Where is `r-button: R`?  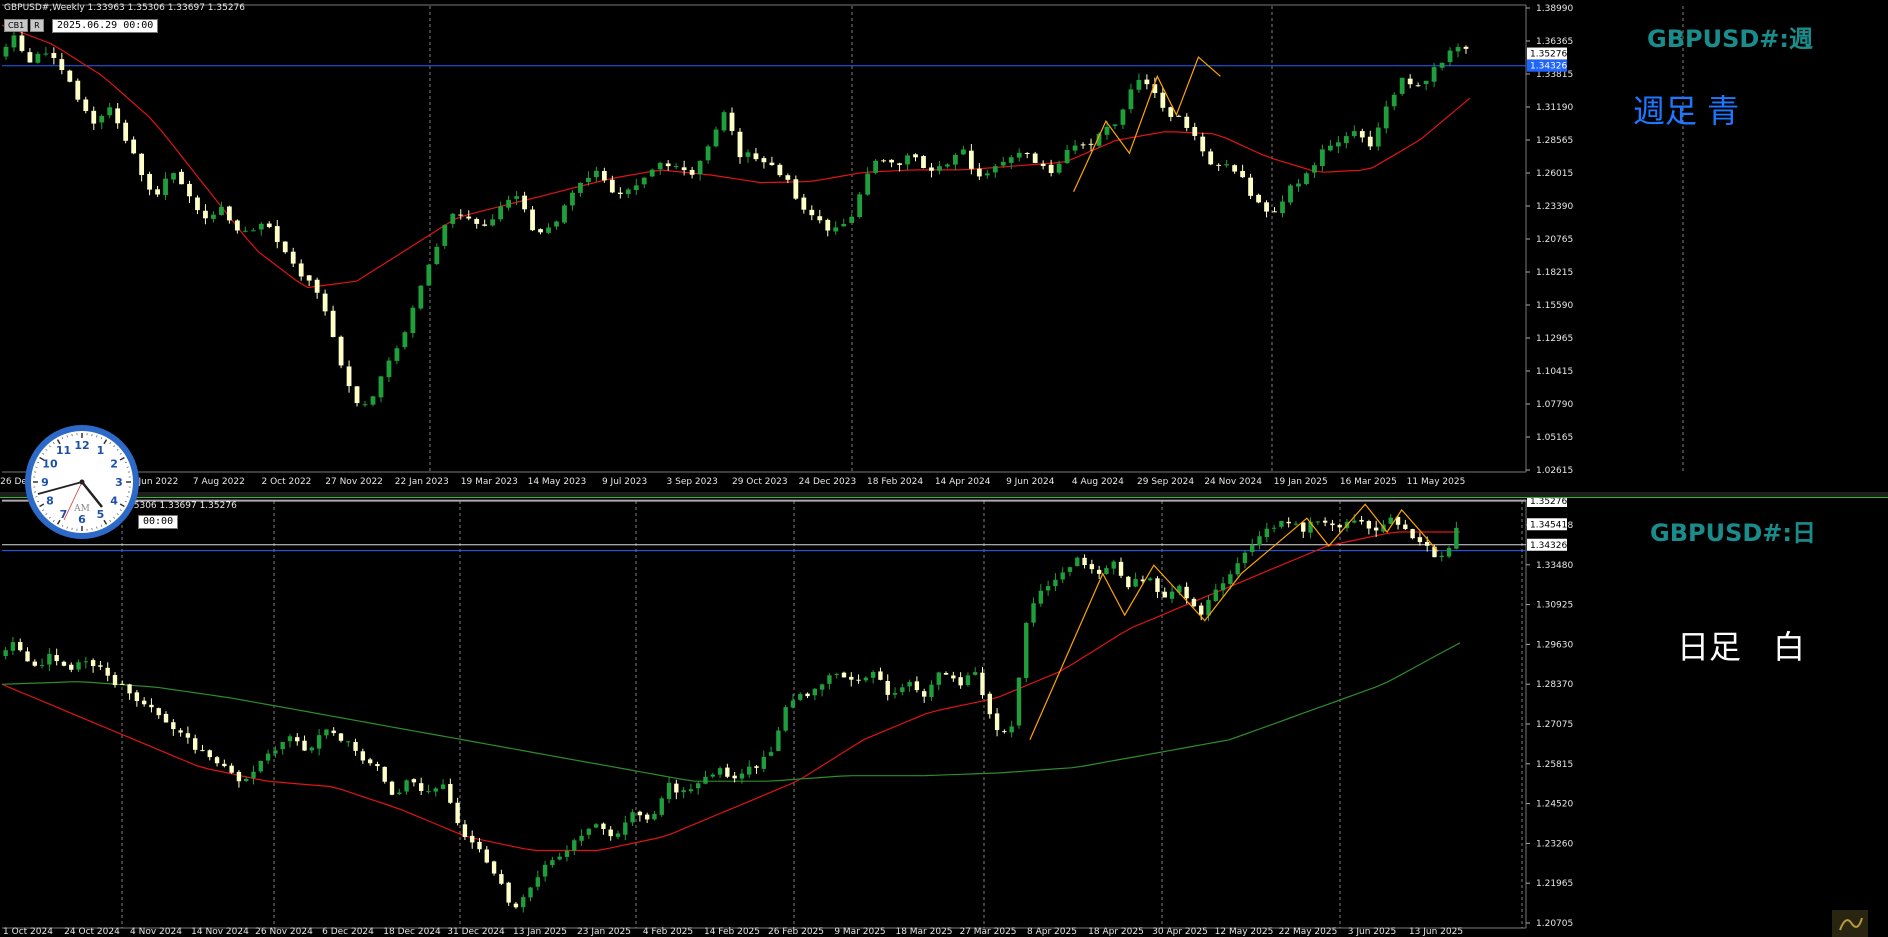 r-button: R is located at coordinates (37, 25).